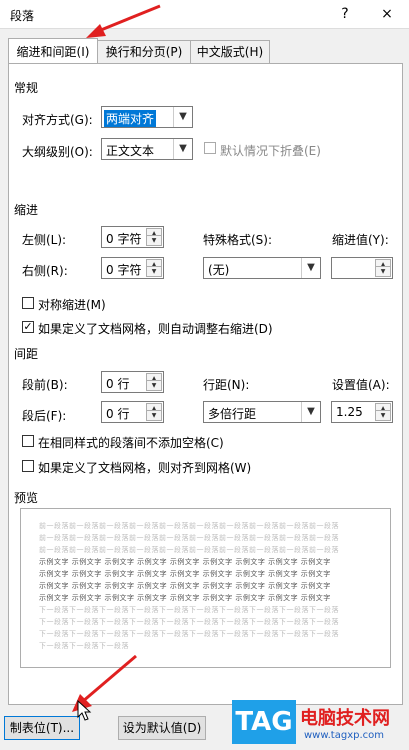  I want to click on watermark-site: 电脑技术网, so click(345, 718).